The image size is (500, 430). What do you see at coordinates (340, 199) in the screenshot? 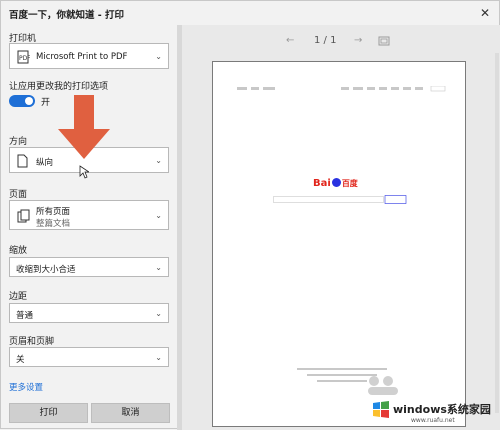
I see `search-box-preview` at bounding box center [340, 199].